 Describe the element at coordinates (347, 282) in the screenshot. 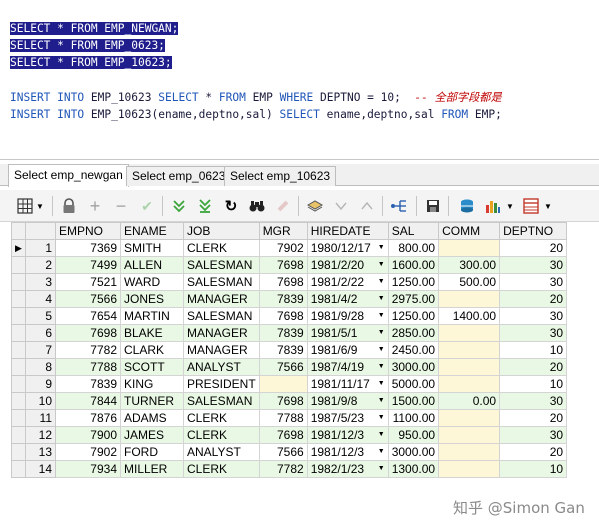

I see `cell-hiredate: 1981/2/22 ▼` at that location.